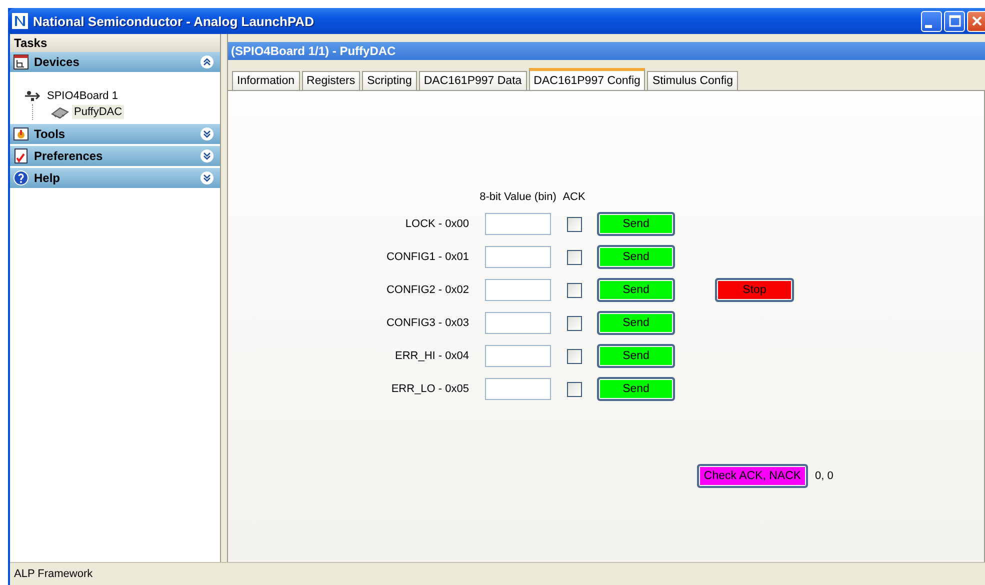 The height and width of the screenshot is (585, 985). What do you see at coordinates (174, 21) in the screenshot?
I see `window-title: National Semiconductor - Analog LaunchPAD` at bounding box center [174, 21].